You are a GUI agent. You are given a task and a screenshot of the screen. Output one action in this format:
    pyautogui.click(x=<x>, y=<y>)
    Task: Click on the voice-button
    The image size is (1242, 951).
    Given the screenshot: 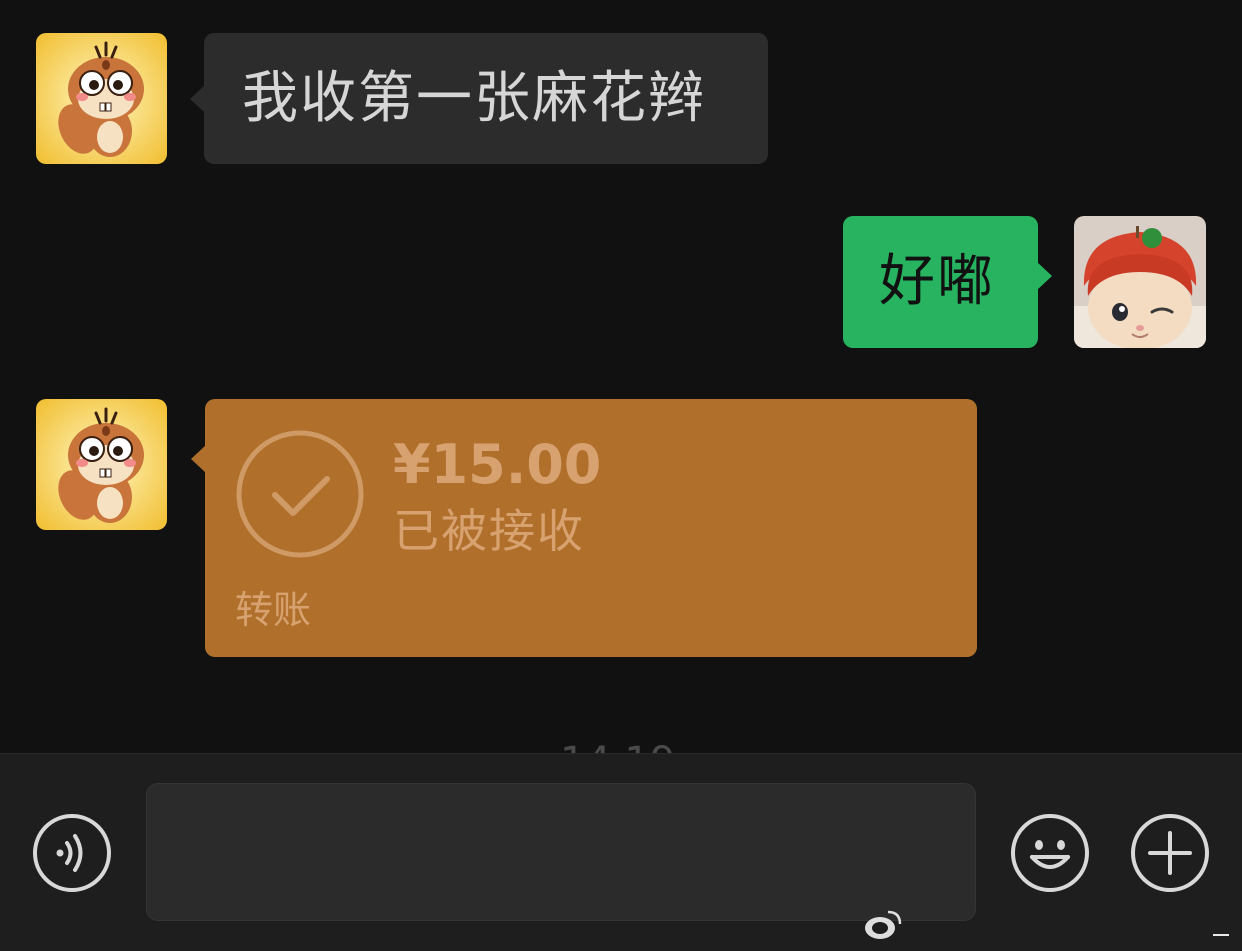 What is the action you would take?
    pyautogui.click(x=72, y=853)
    